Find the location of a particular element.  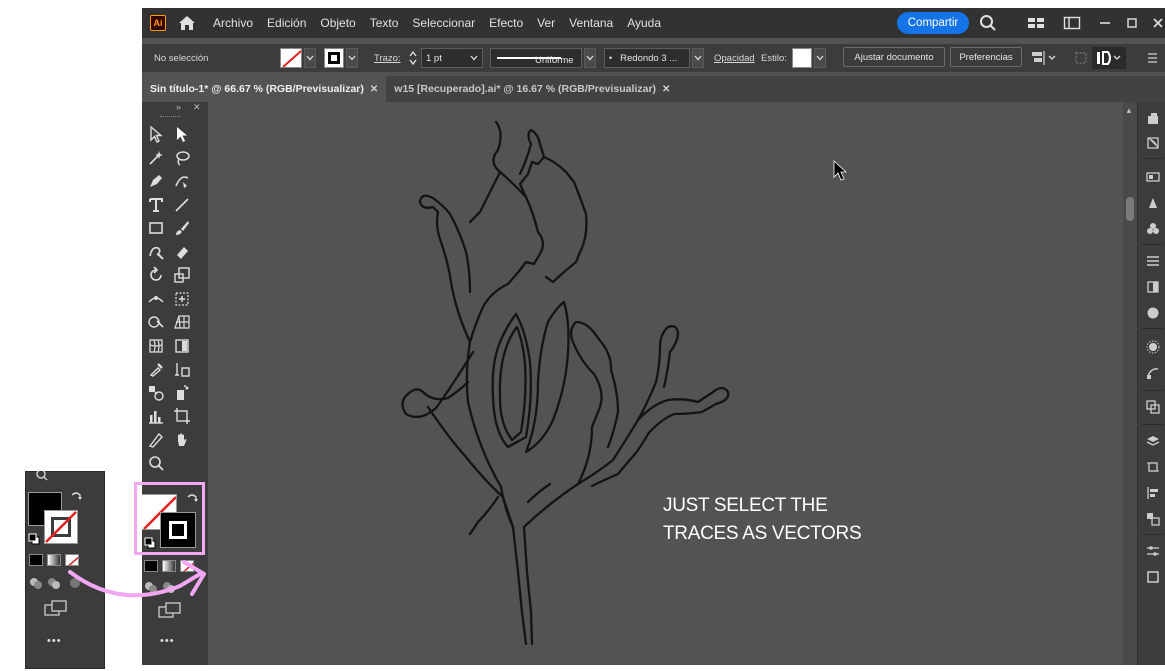

stroke-swatch is located at coordinates (341, 58).